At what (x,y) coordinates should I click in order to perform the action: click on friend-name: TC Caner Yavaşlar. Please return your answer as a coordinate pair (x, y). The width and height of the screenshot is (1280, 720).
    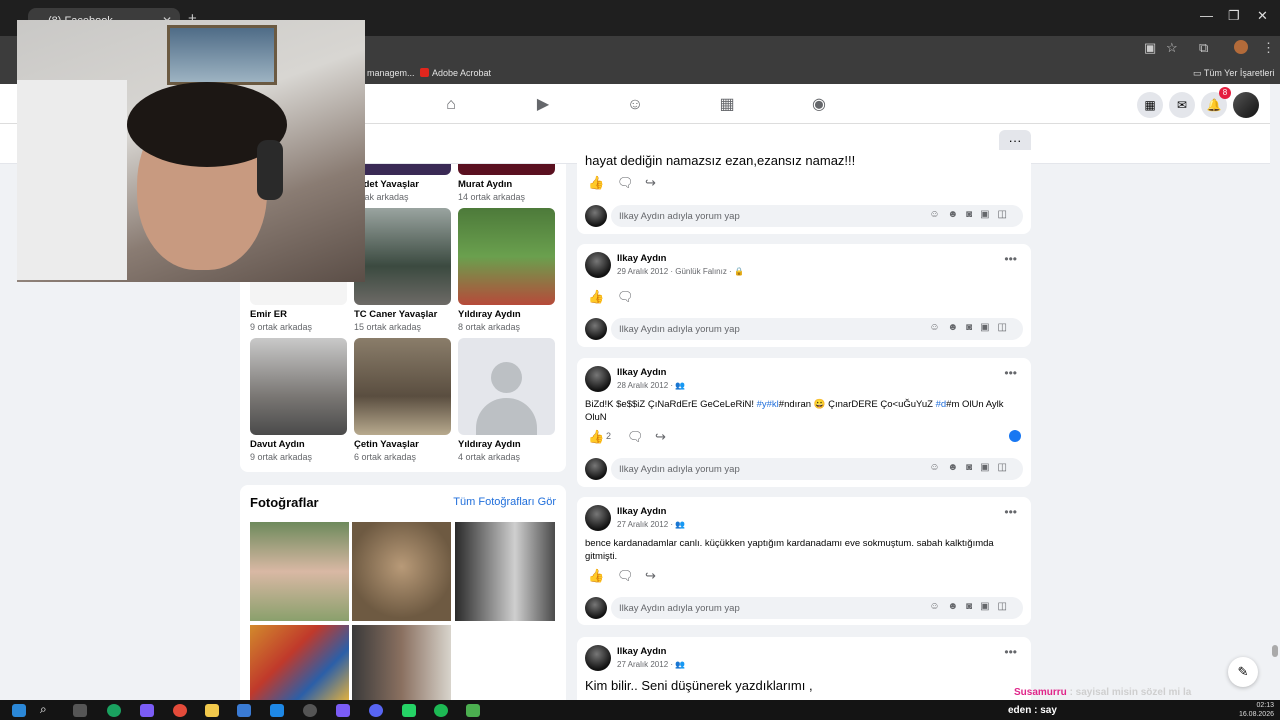
    Looking at the image, I should click on (402, 314).